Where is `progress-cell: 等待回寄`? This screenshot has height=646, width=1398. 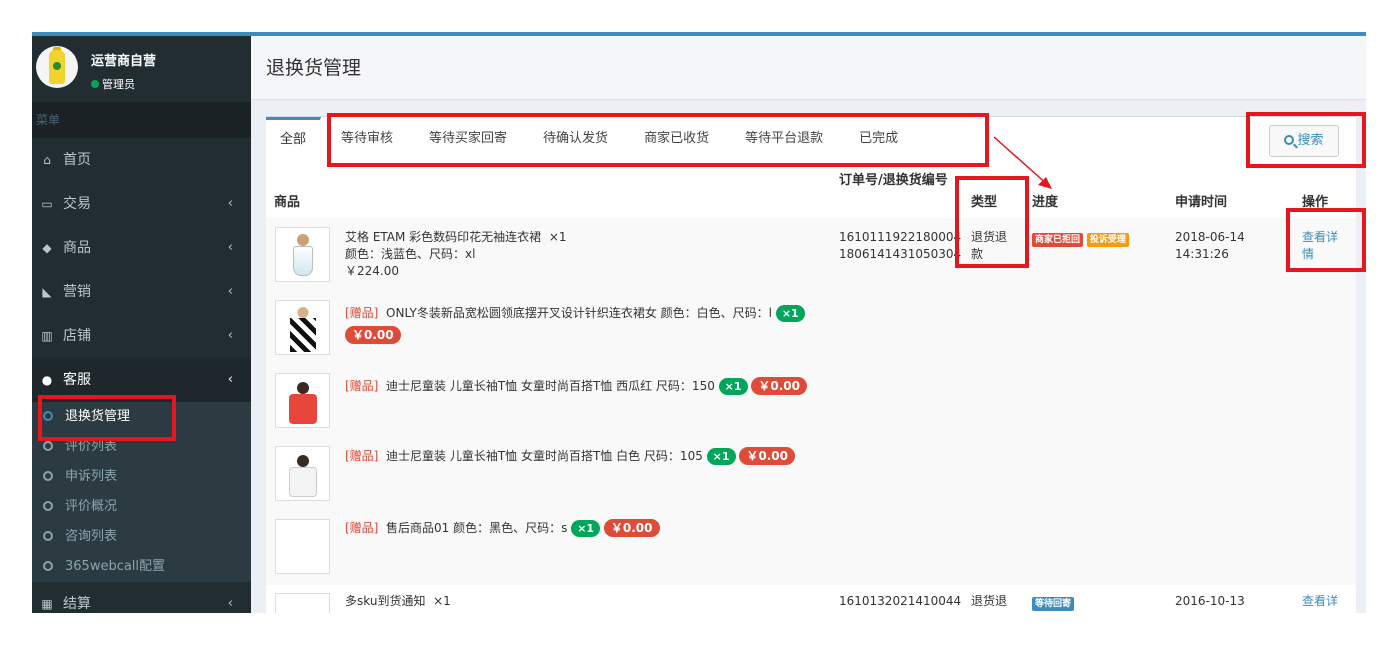 progress-cell: 等待回寄 is located at coordinates (1053, 602).